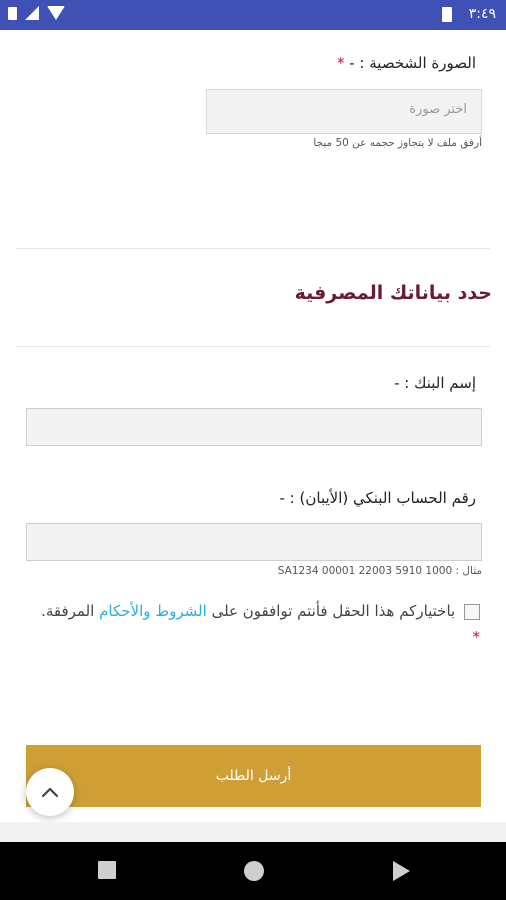  Describe the element at coordinates (254, 542) in the screenshot. I see `iban-input` at that location.